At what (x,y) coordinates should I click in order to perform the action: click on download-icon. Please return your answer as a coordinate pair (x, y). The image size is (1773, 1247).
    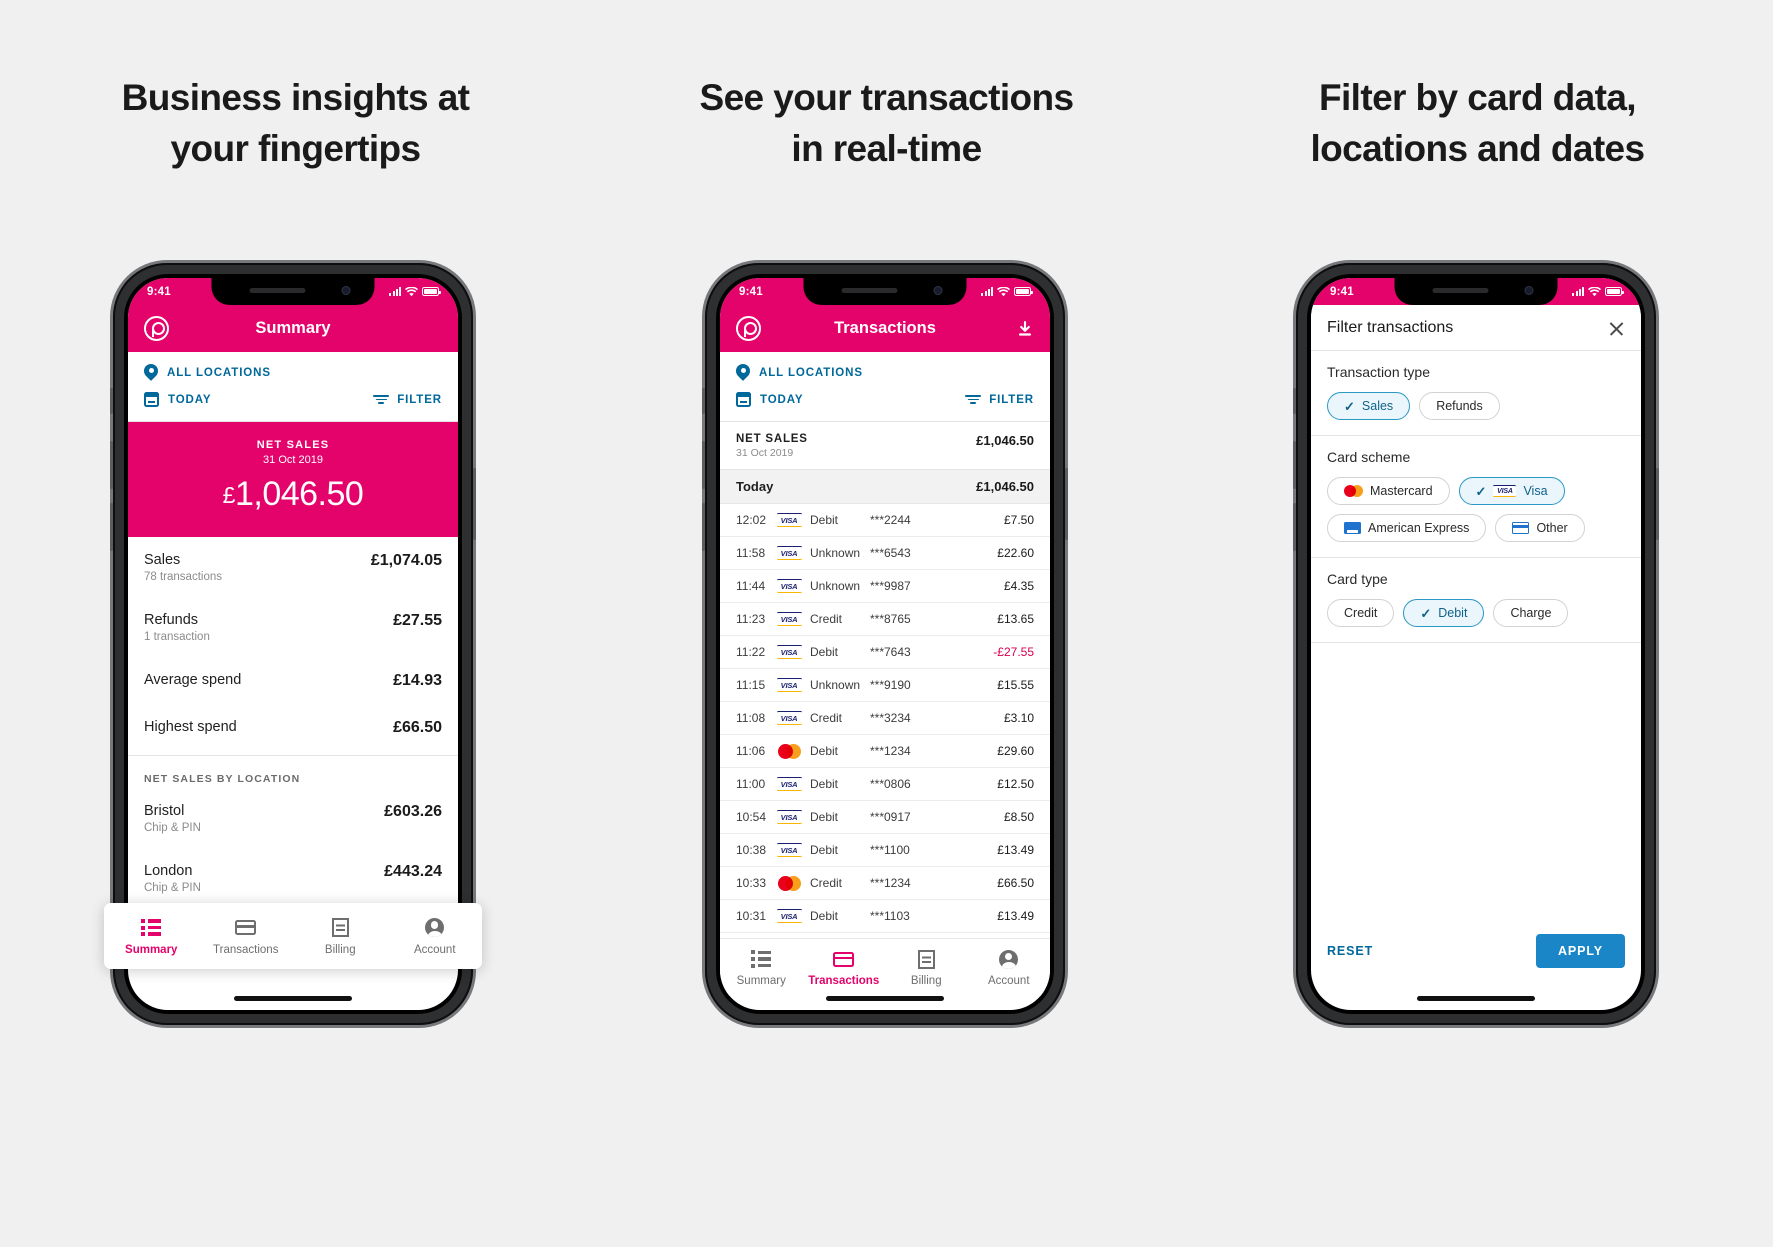
    Looking at the image, I should click on (1025, 329).